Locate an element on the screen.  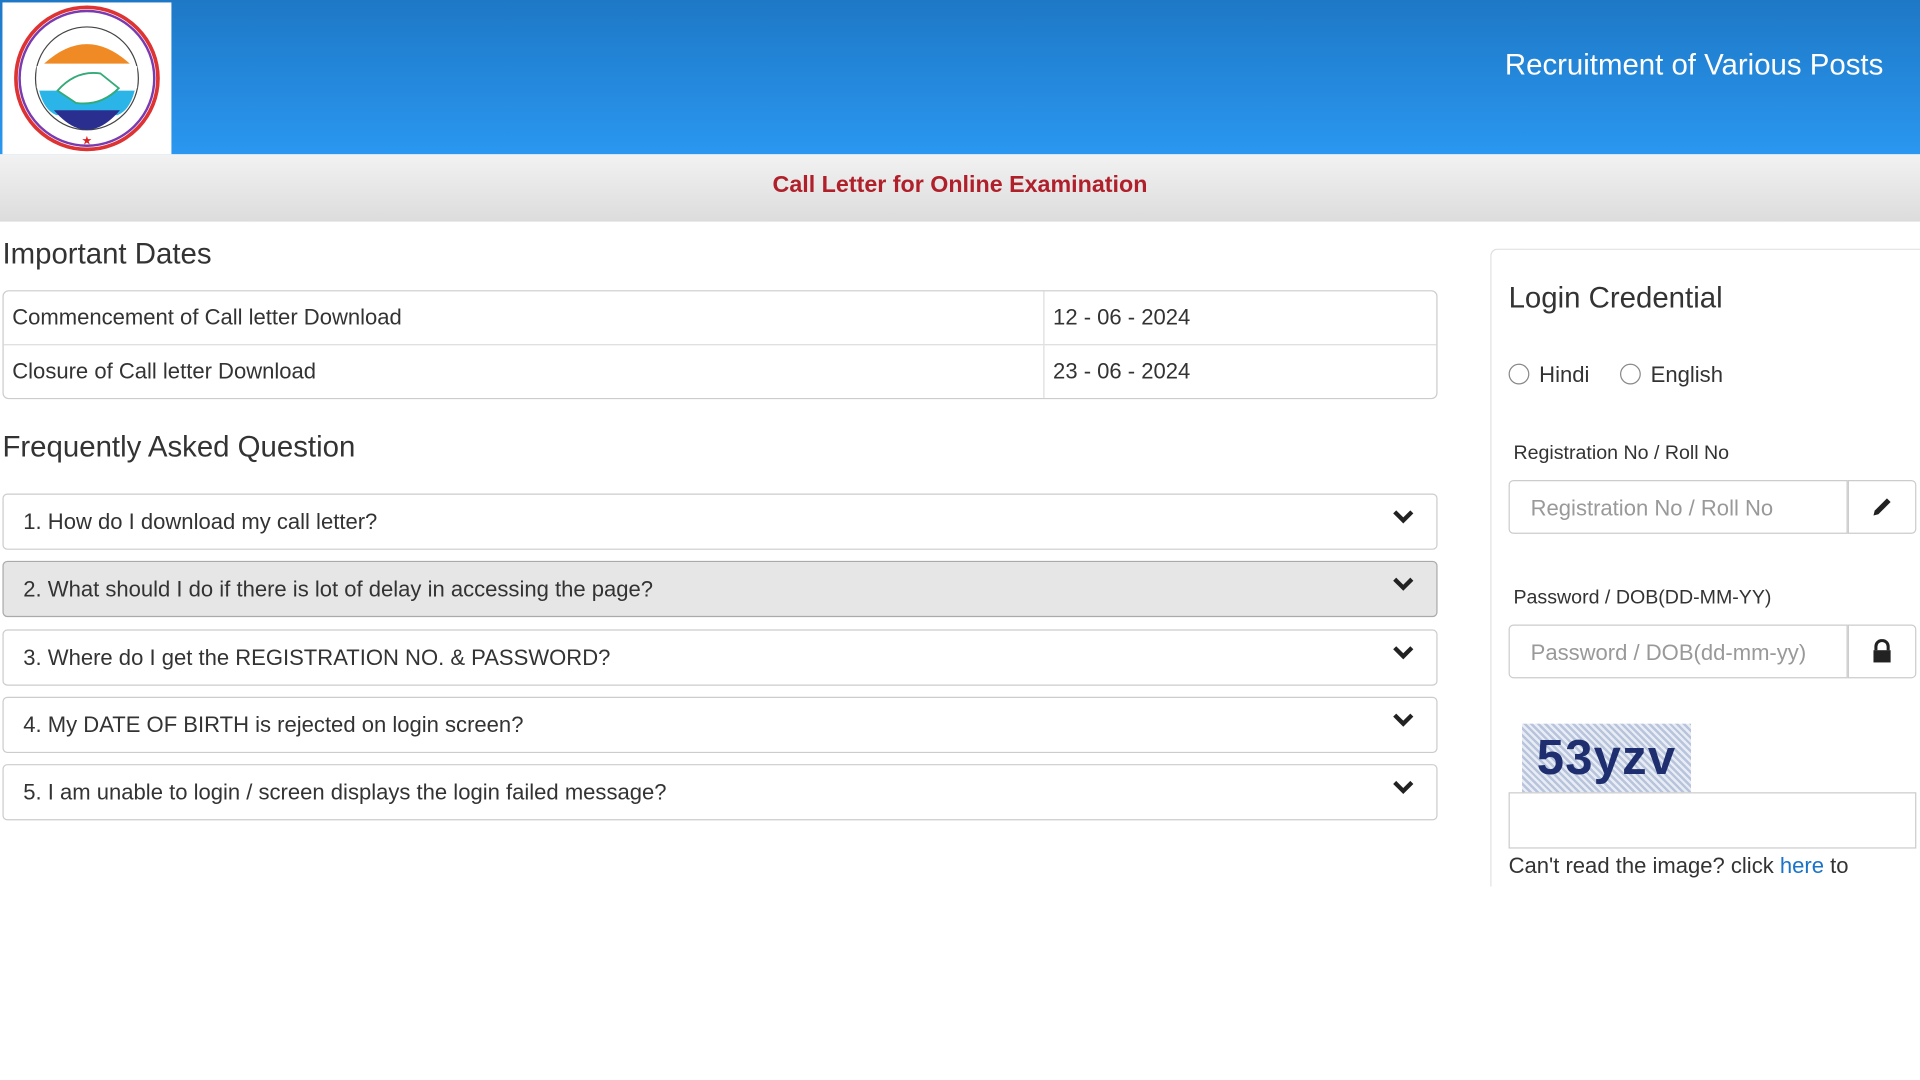
language-selector: Hindi English is located at coordinates (1615, 375).